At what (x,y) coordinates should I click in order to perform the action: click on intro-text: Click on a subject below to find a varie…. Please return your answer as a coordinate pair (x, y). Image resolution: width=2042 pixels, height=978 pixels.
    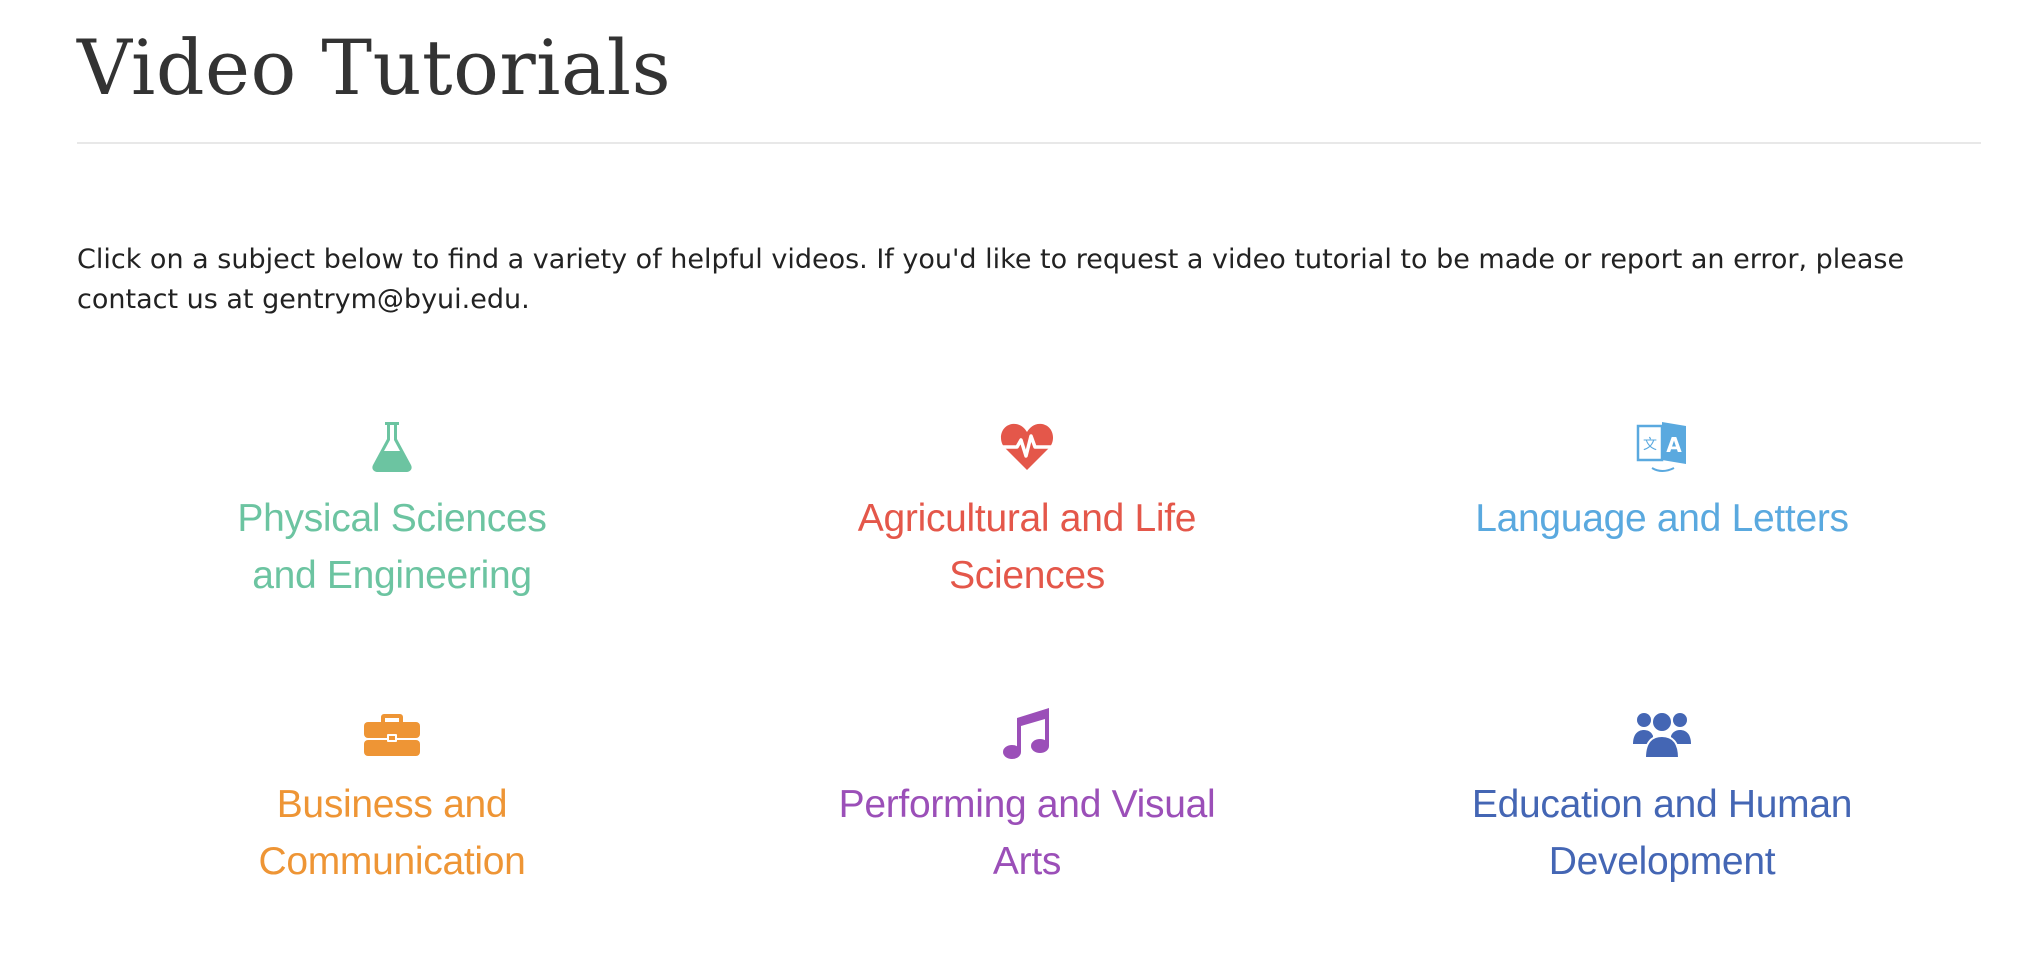
    Looking at the image, I should click on (1027, 280).